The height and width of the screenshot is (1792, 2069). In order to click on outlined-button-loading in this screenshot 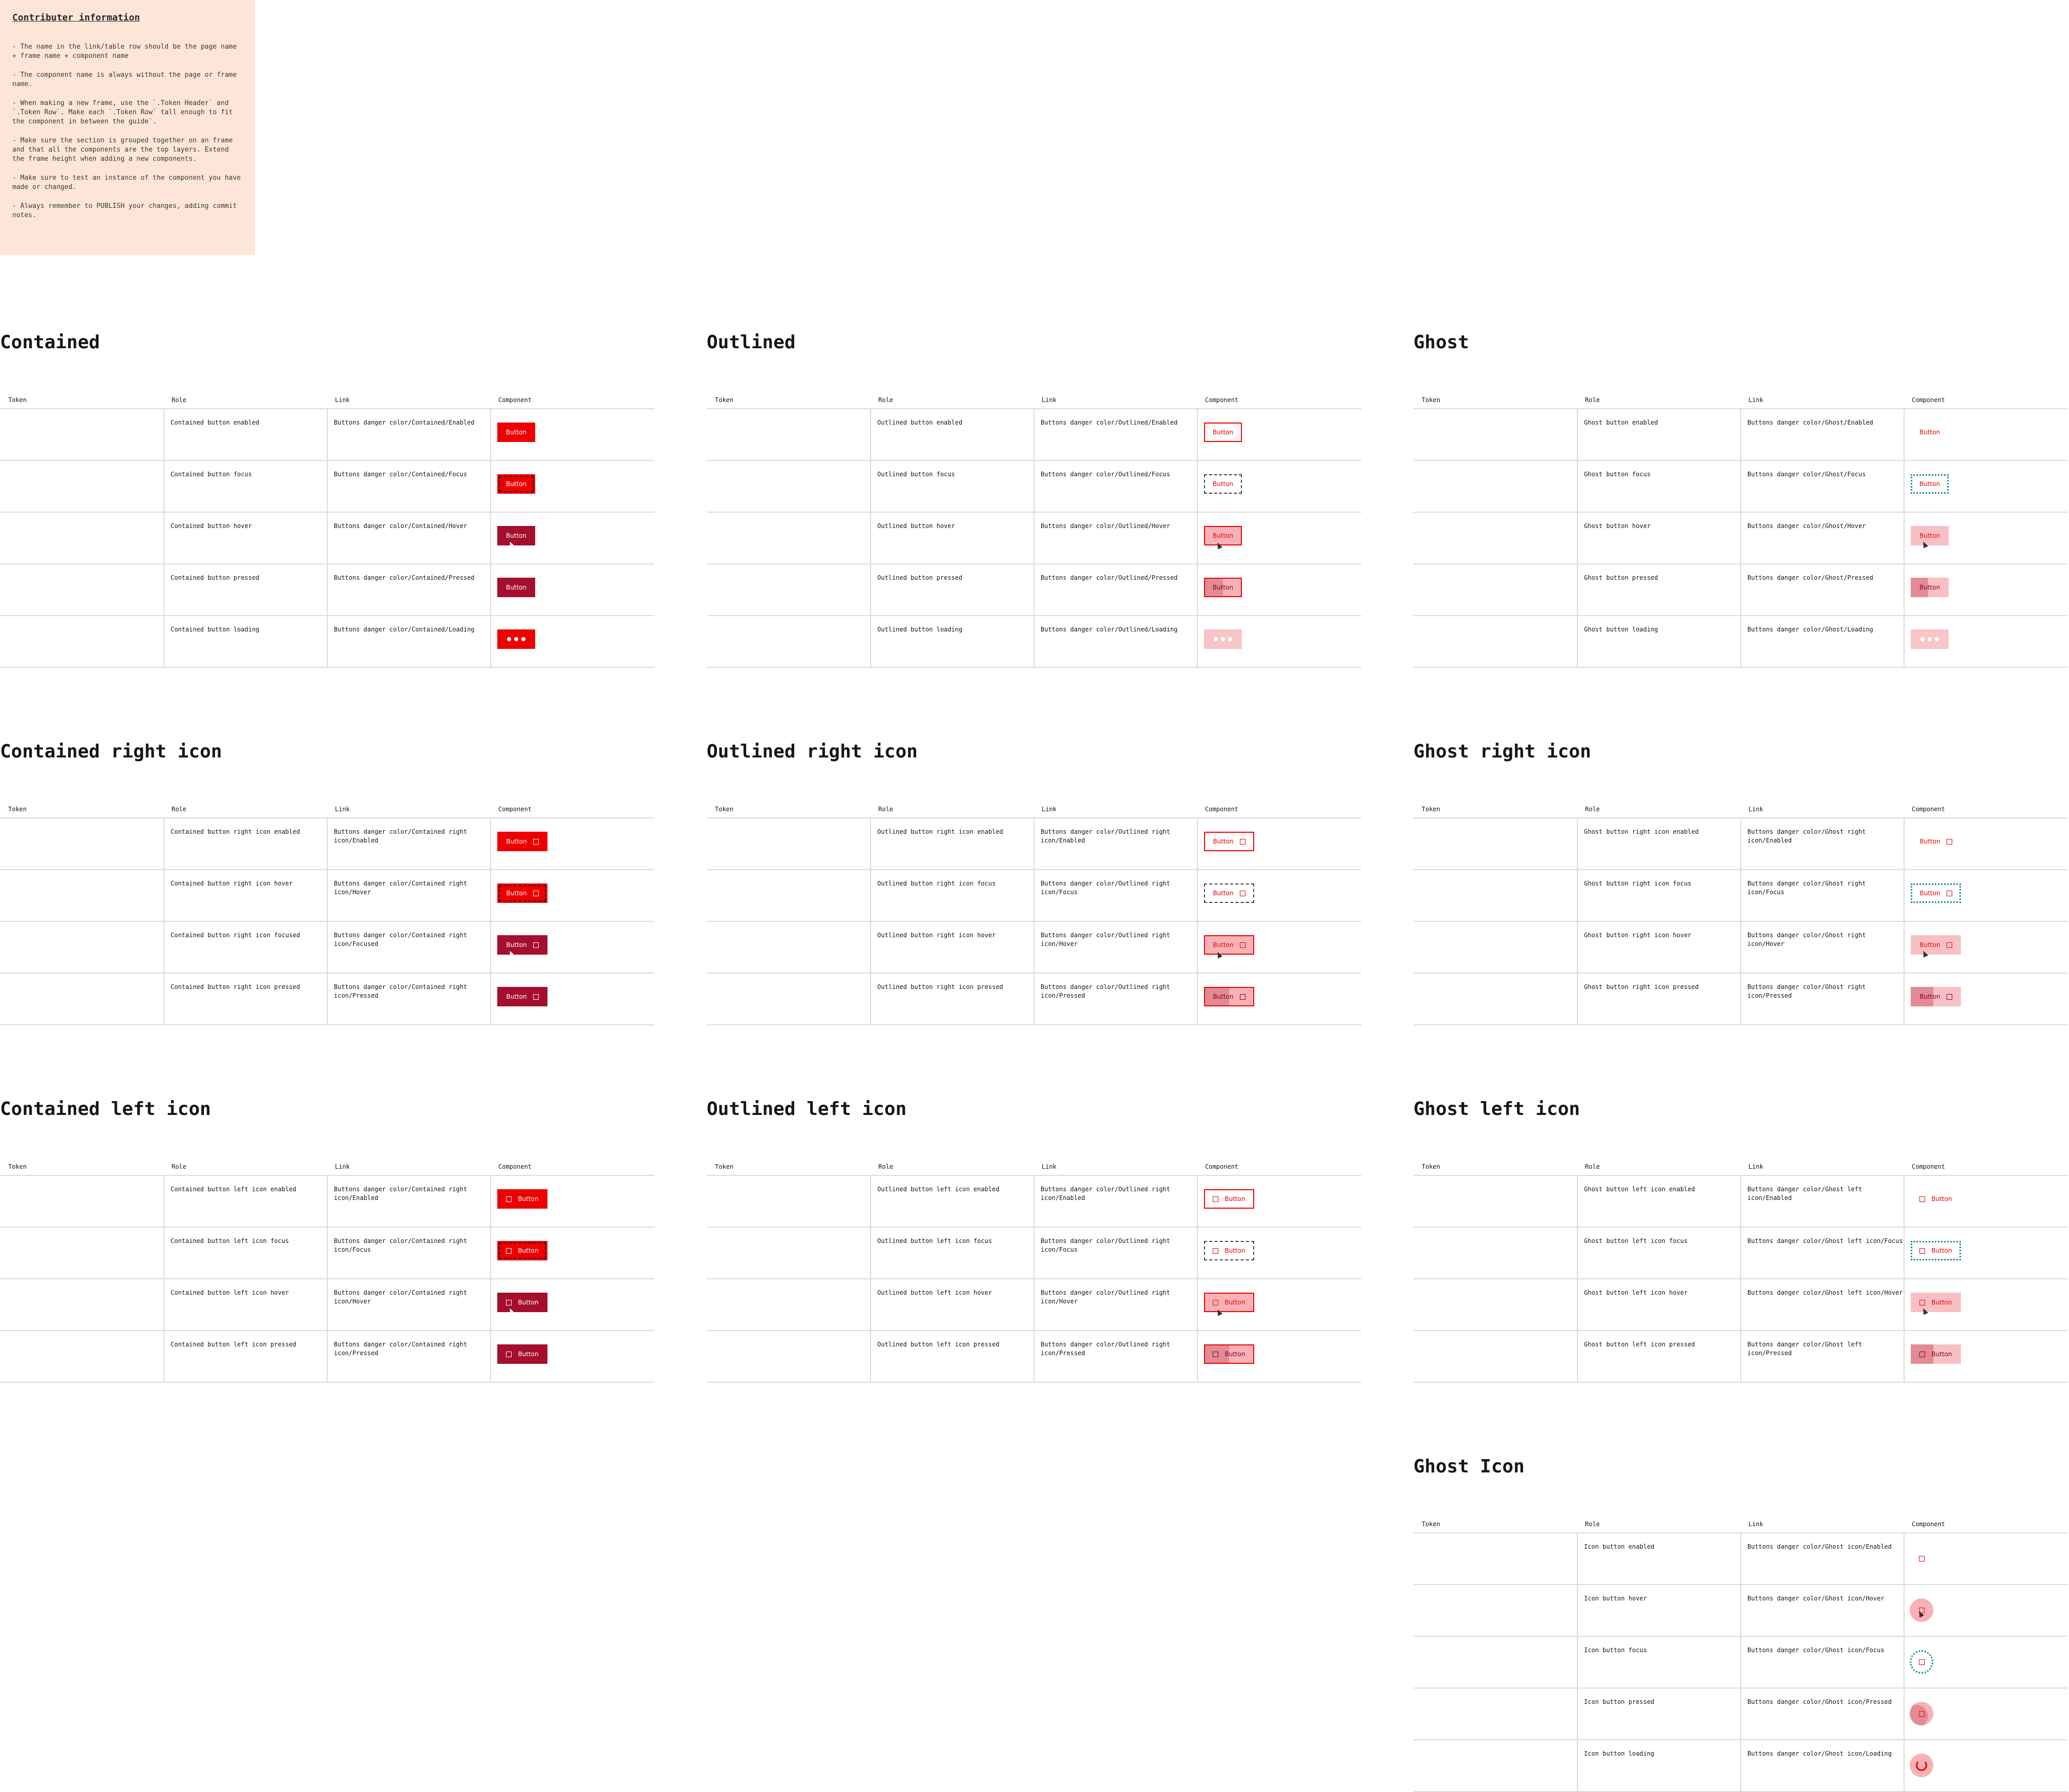, I will do `click(1223, 639)`.